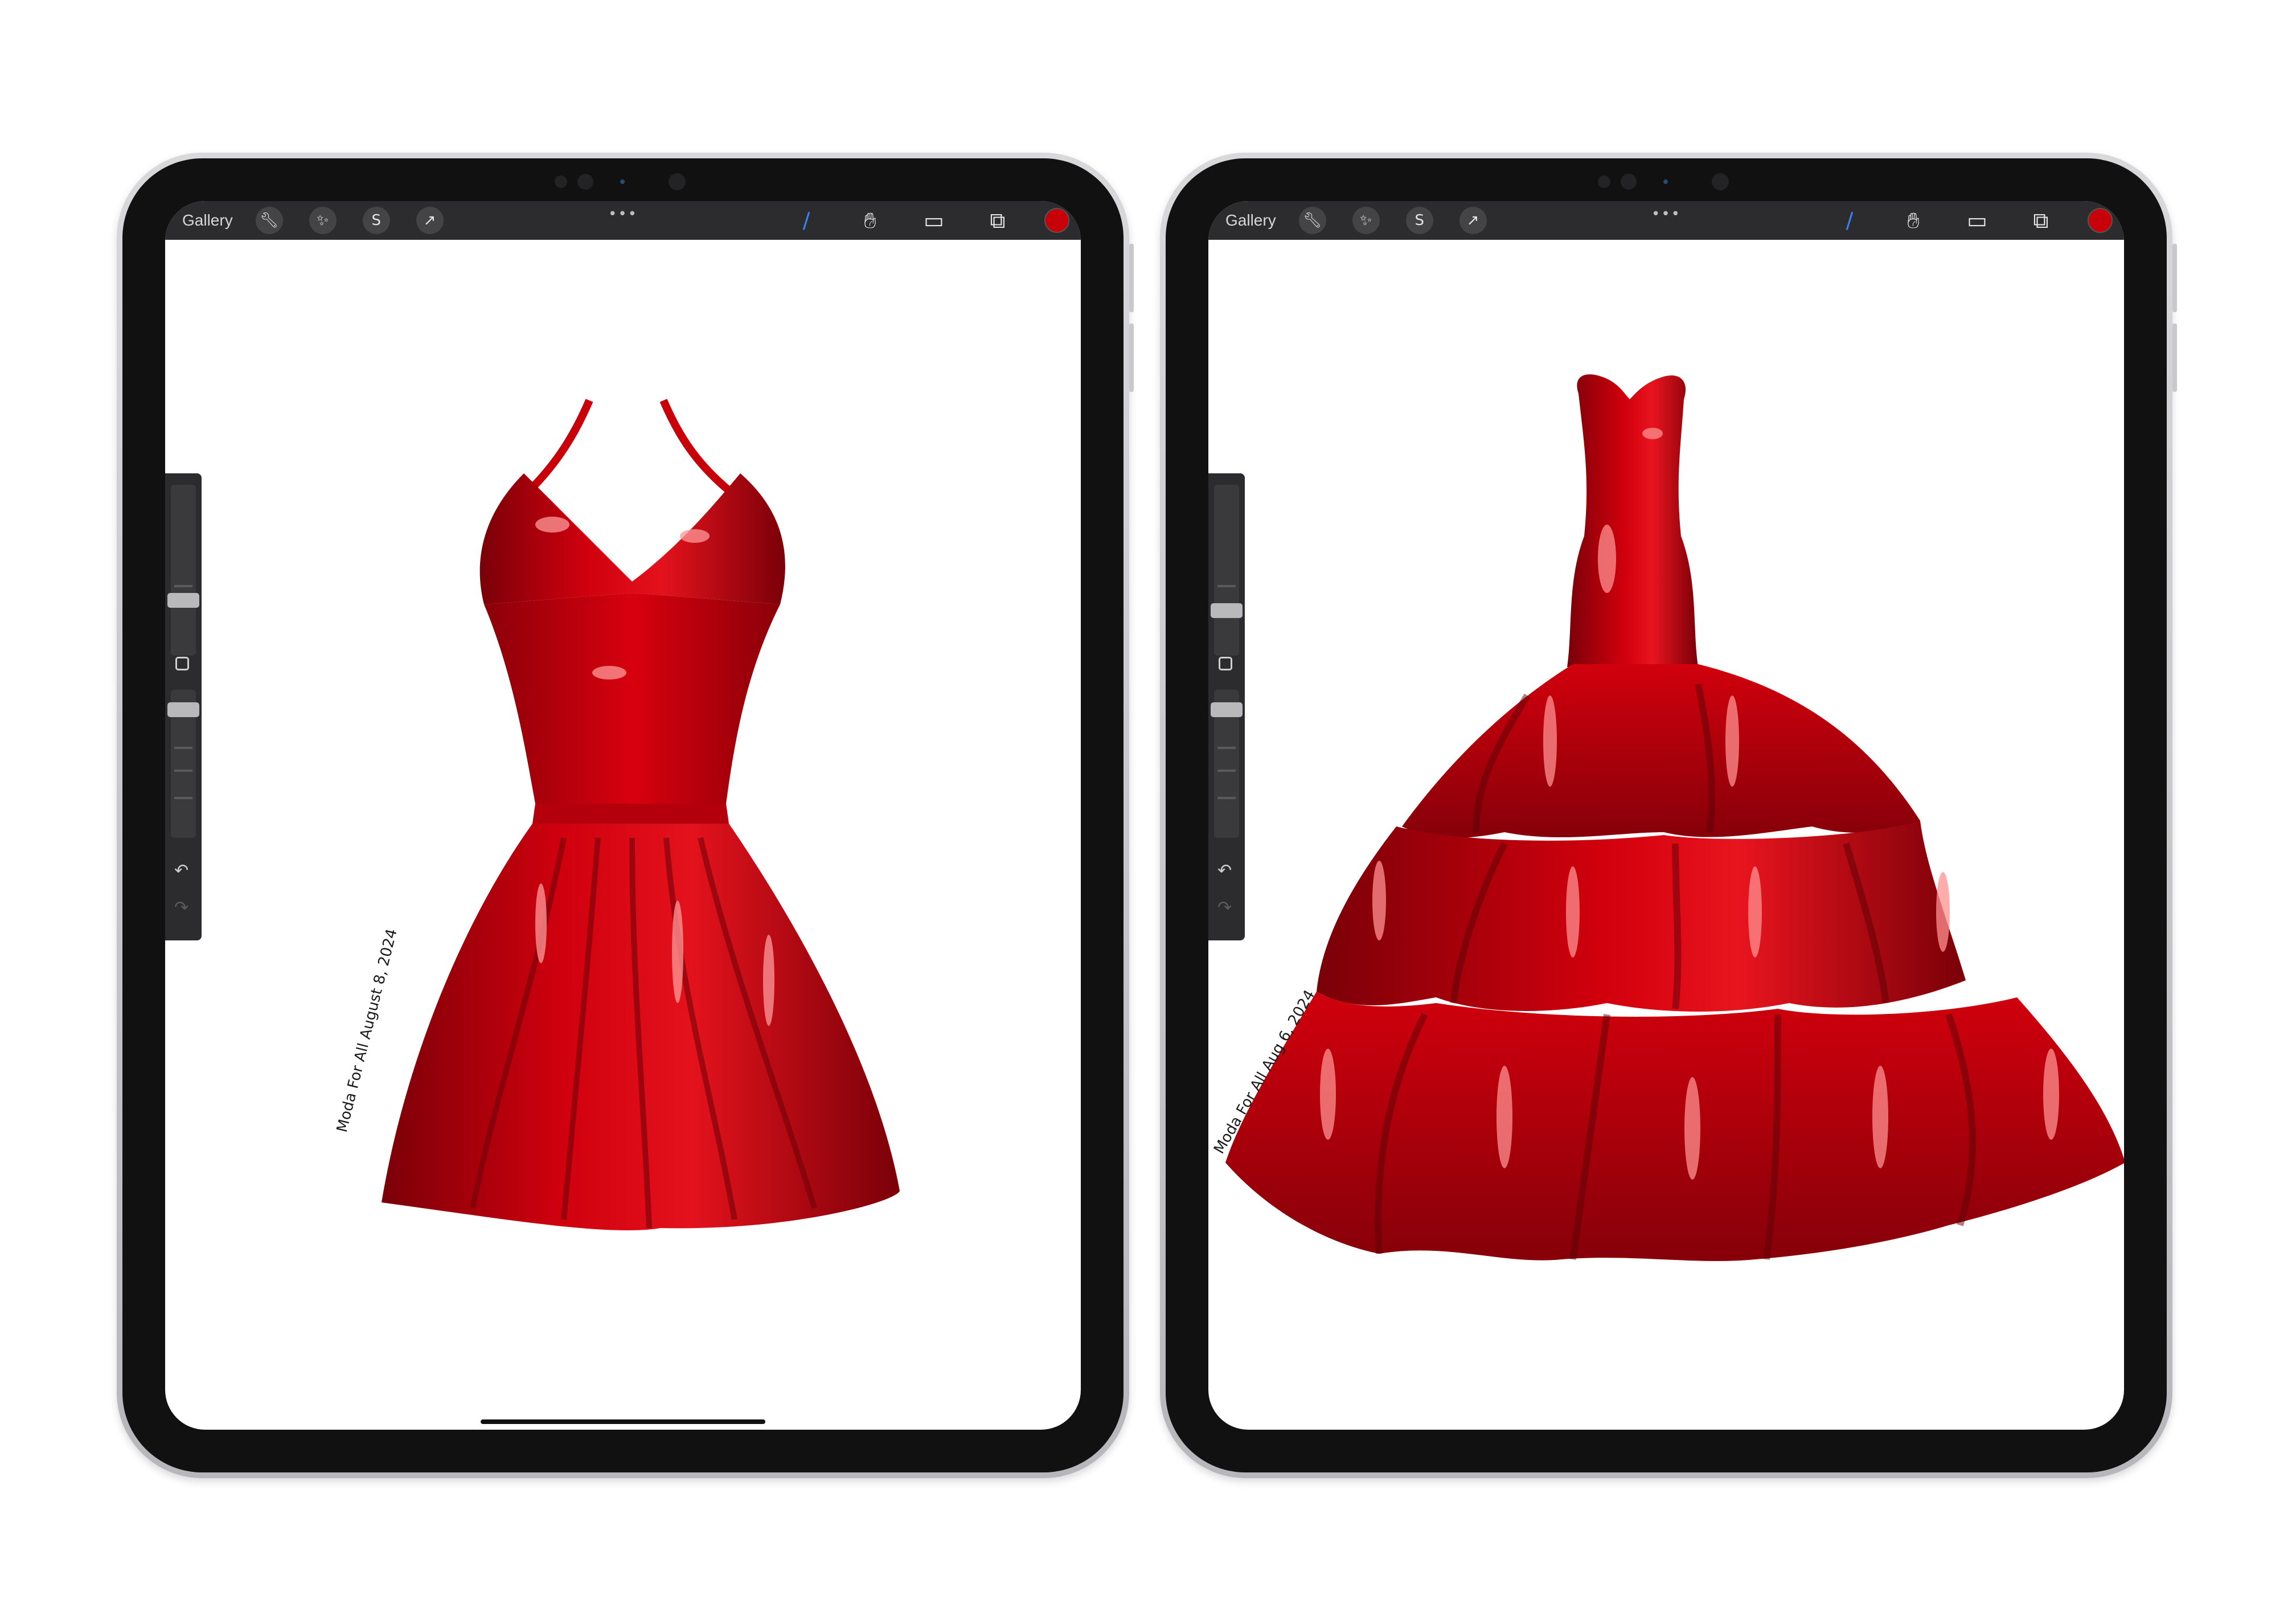 Image resolution: width=2296 pixels, height=1604 pixels. Describe the element at coordinates (623, 1421) in the screenshot. I see `home-indicator` at that location.